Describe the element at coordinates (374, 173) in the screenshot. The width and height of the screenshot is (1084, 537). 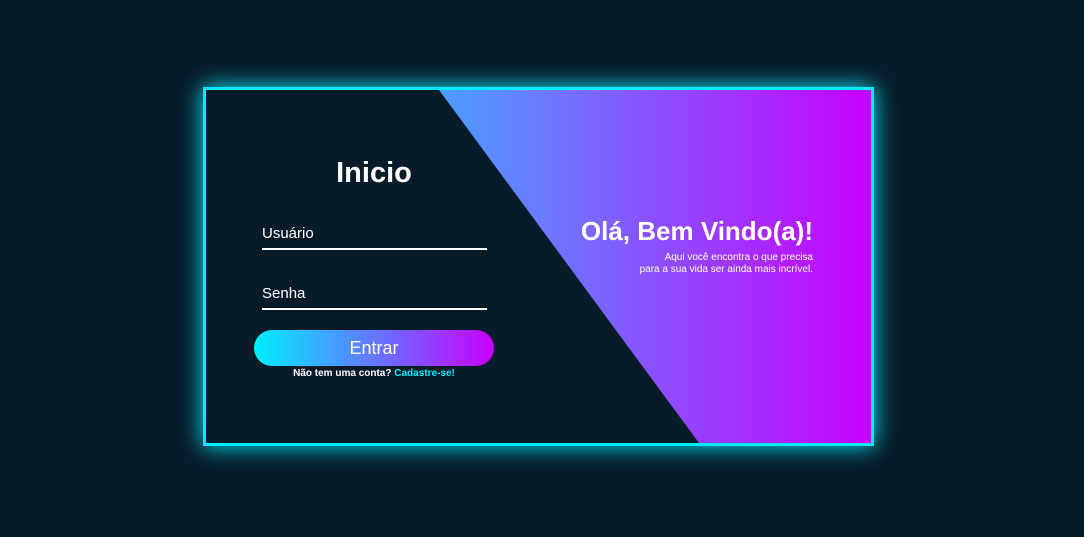
I see `page-title: Inicio` at that location.